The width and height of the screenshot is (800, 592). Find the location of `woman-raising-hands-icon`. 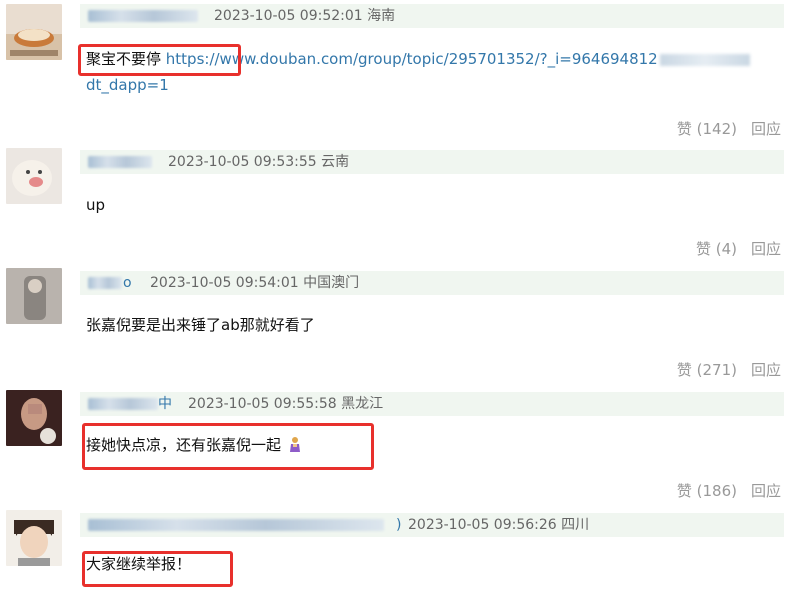

woman-raising-hands-icon is located at coordinates (295, 447).